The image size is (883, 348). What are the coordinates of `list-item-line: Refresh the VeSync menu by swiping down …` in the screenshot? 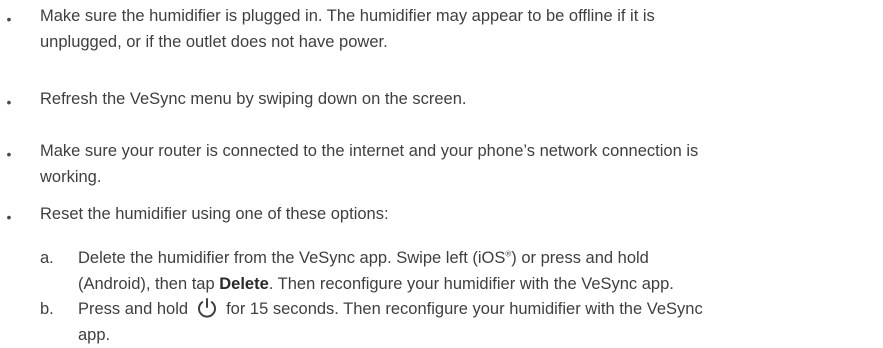 It's located at (253, 99).